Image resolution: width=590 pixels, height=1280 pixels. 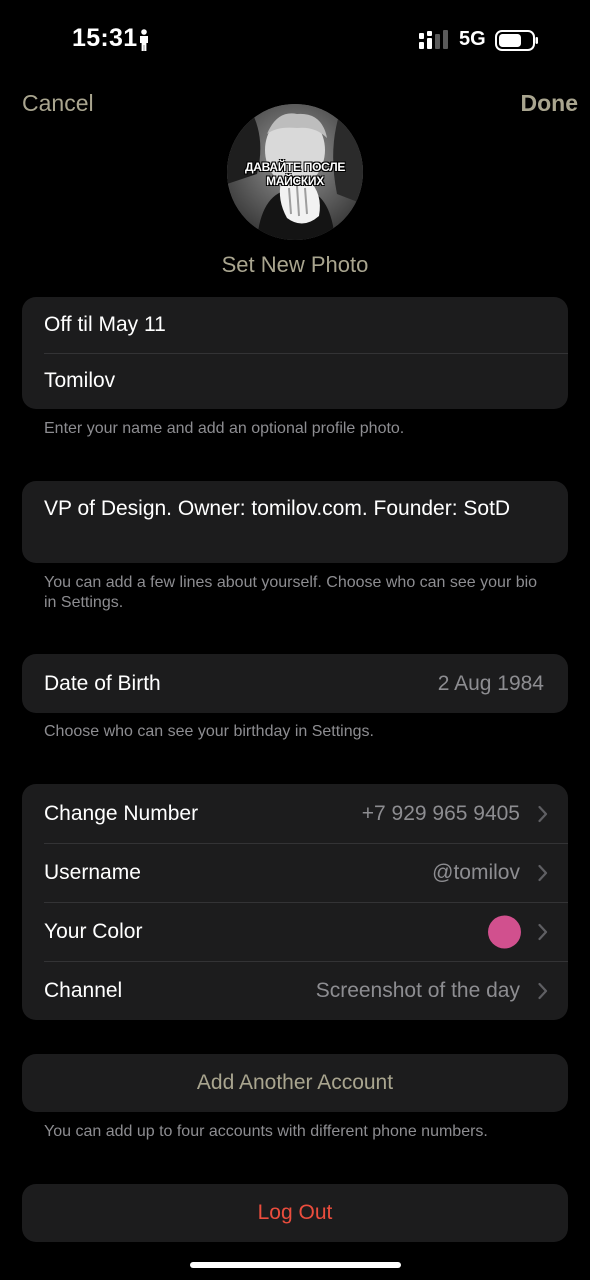 I want to click on log-out-button: Log Out, so click(x=295, y=1213).